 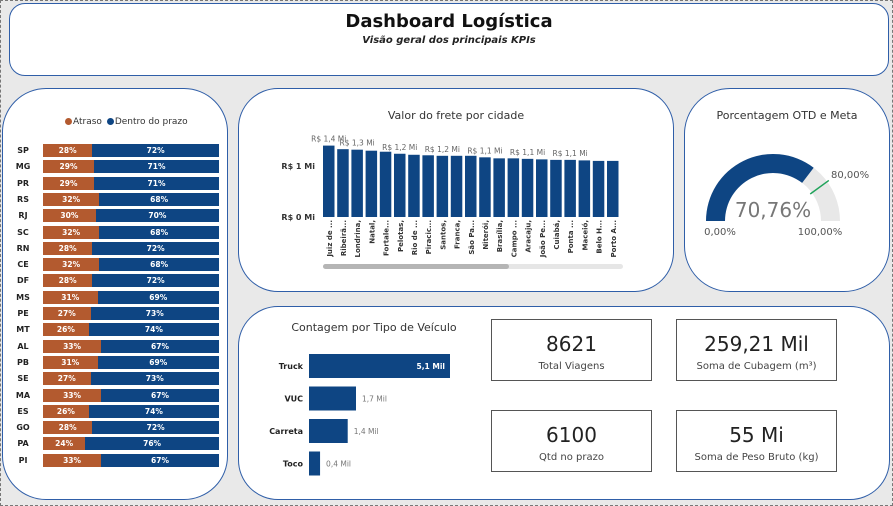 I want to click on state-row: PI 33% 67%, so click(x=116, y=460).